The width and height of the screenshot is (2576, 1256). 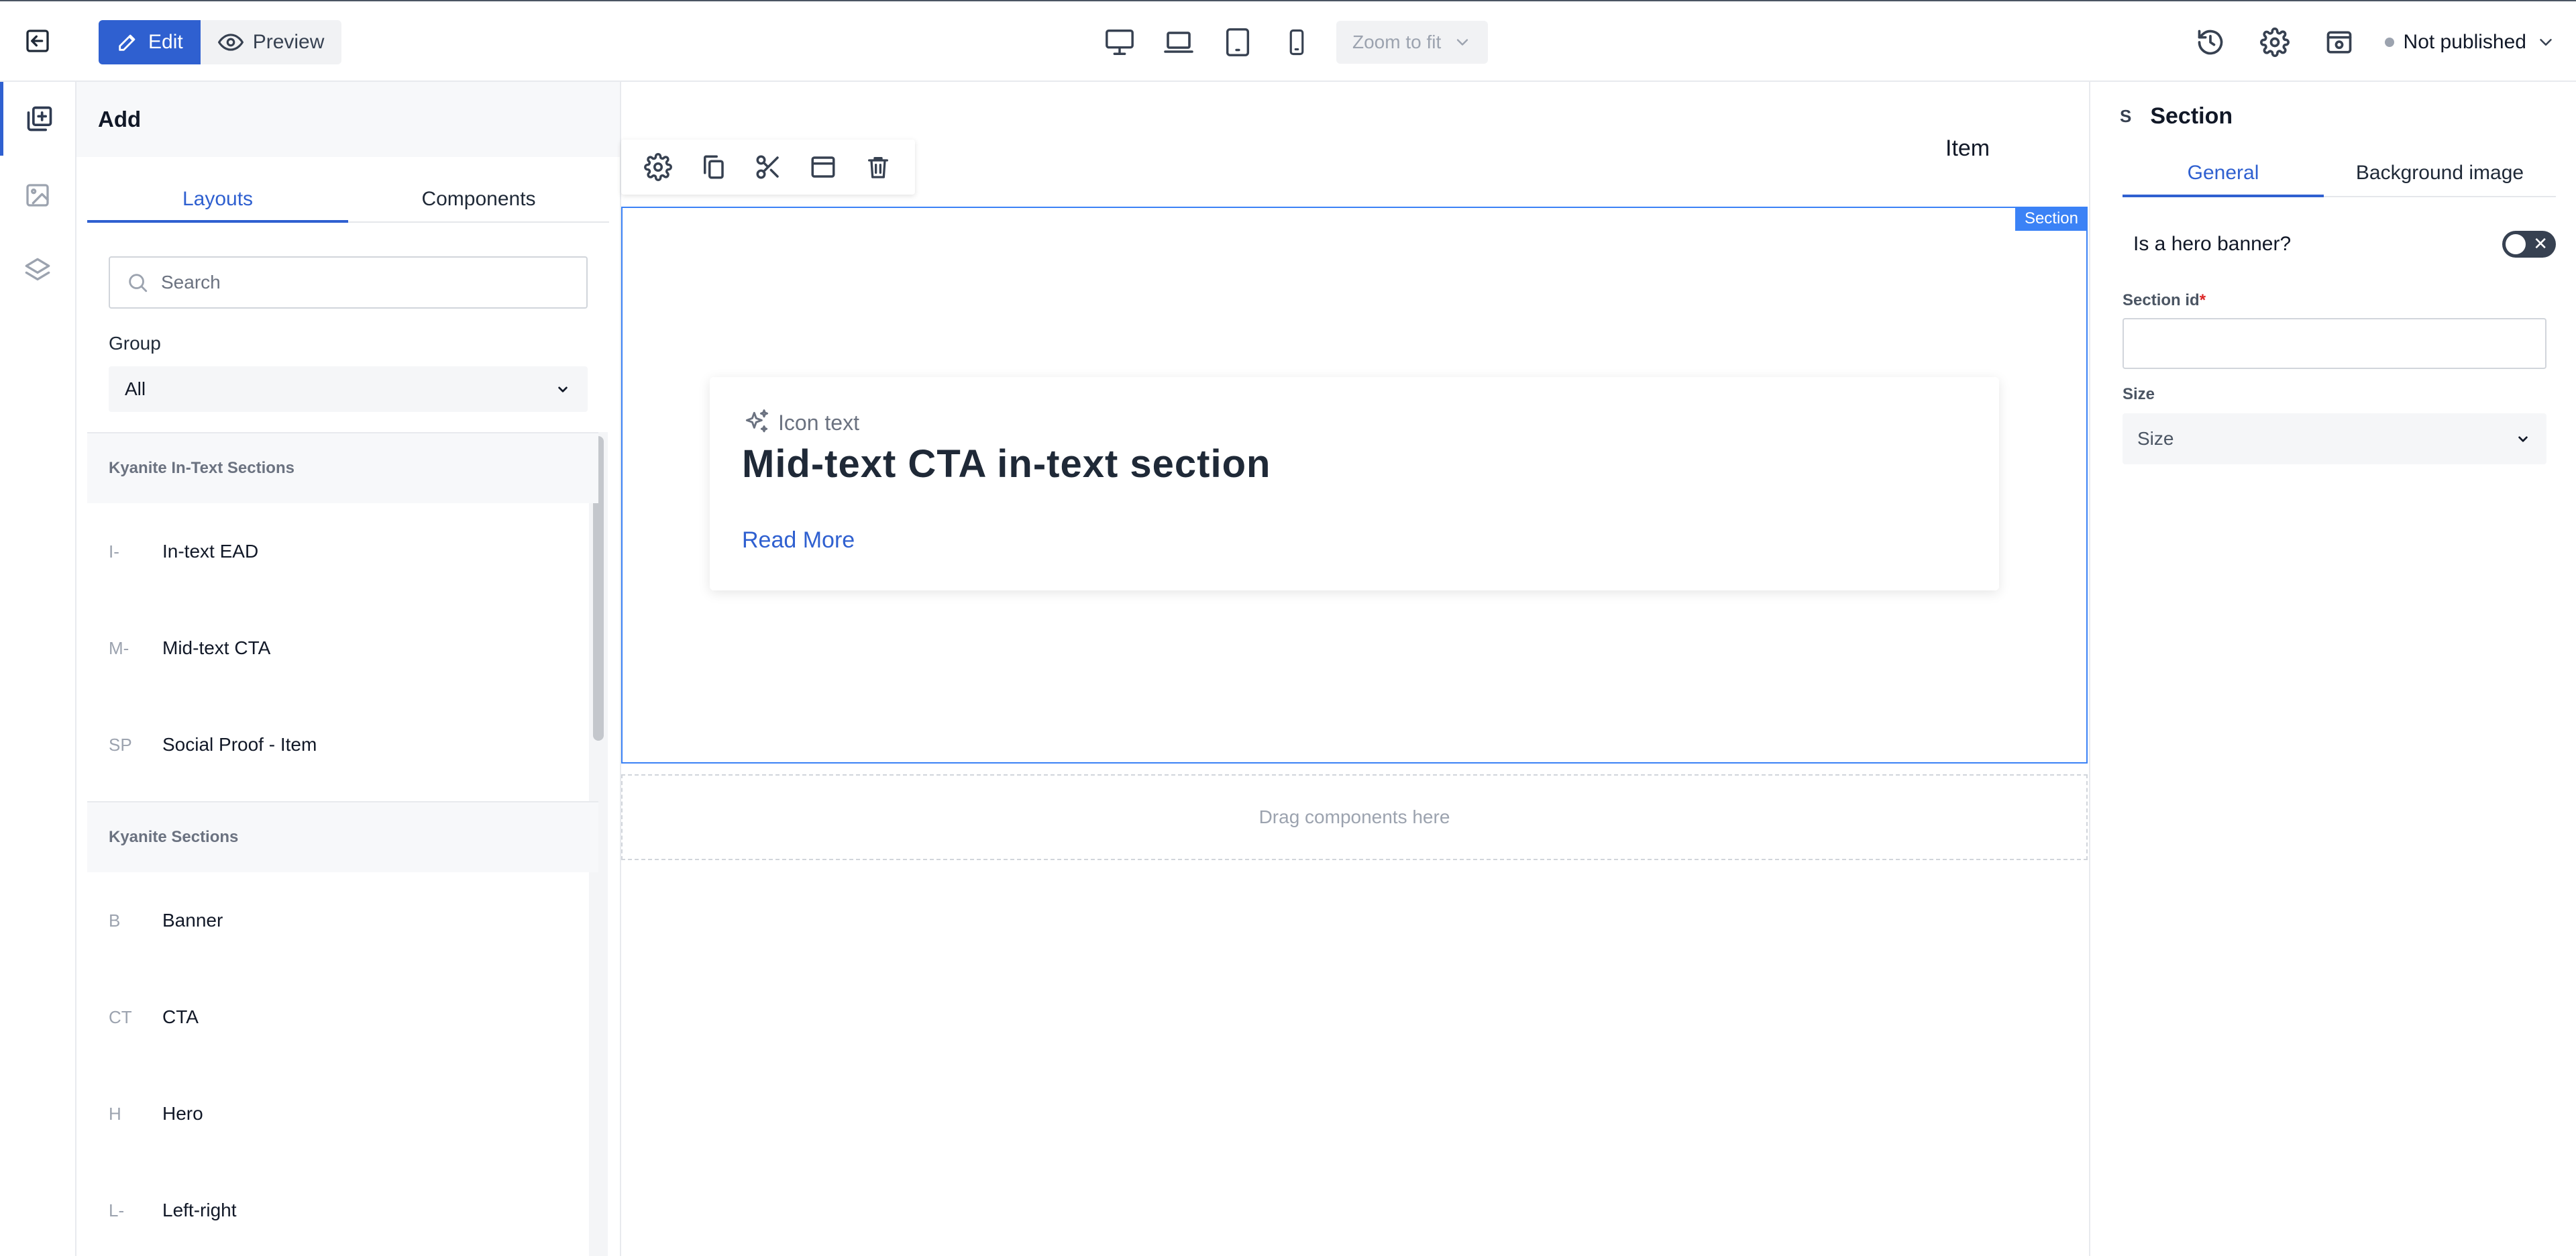 I want to click on scissors-icon, so click(x=767, y=167).